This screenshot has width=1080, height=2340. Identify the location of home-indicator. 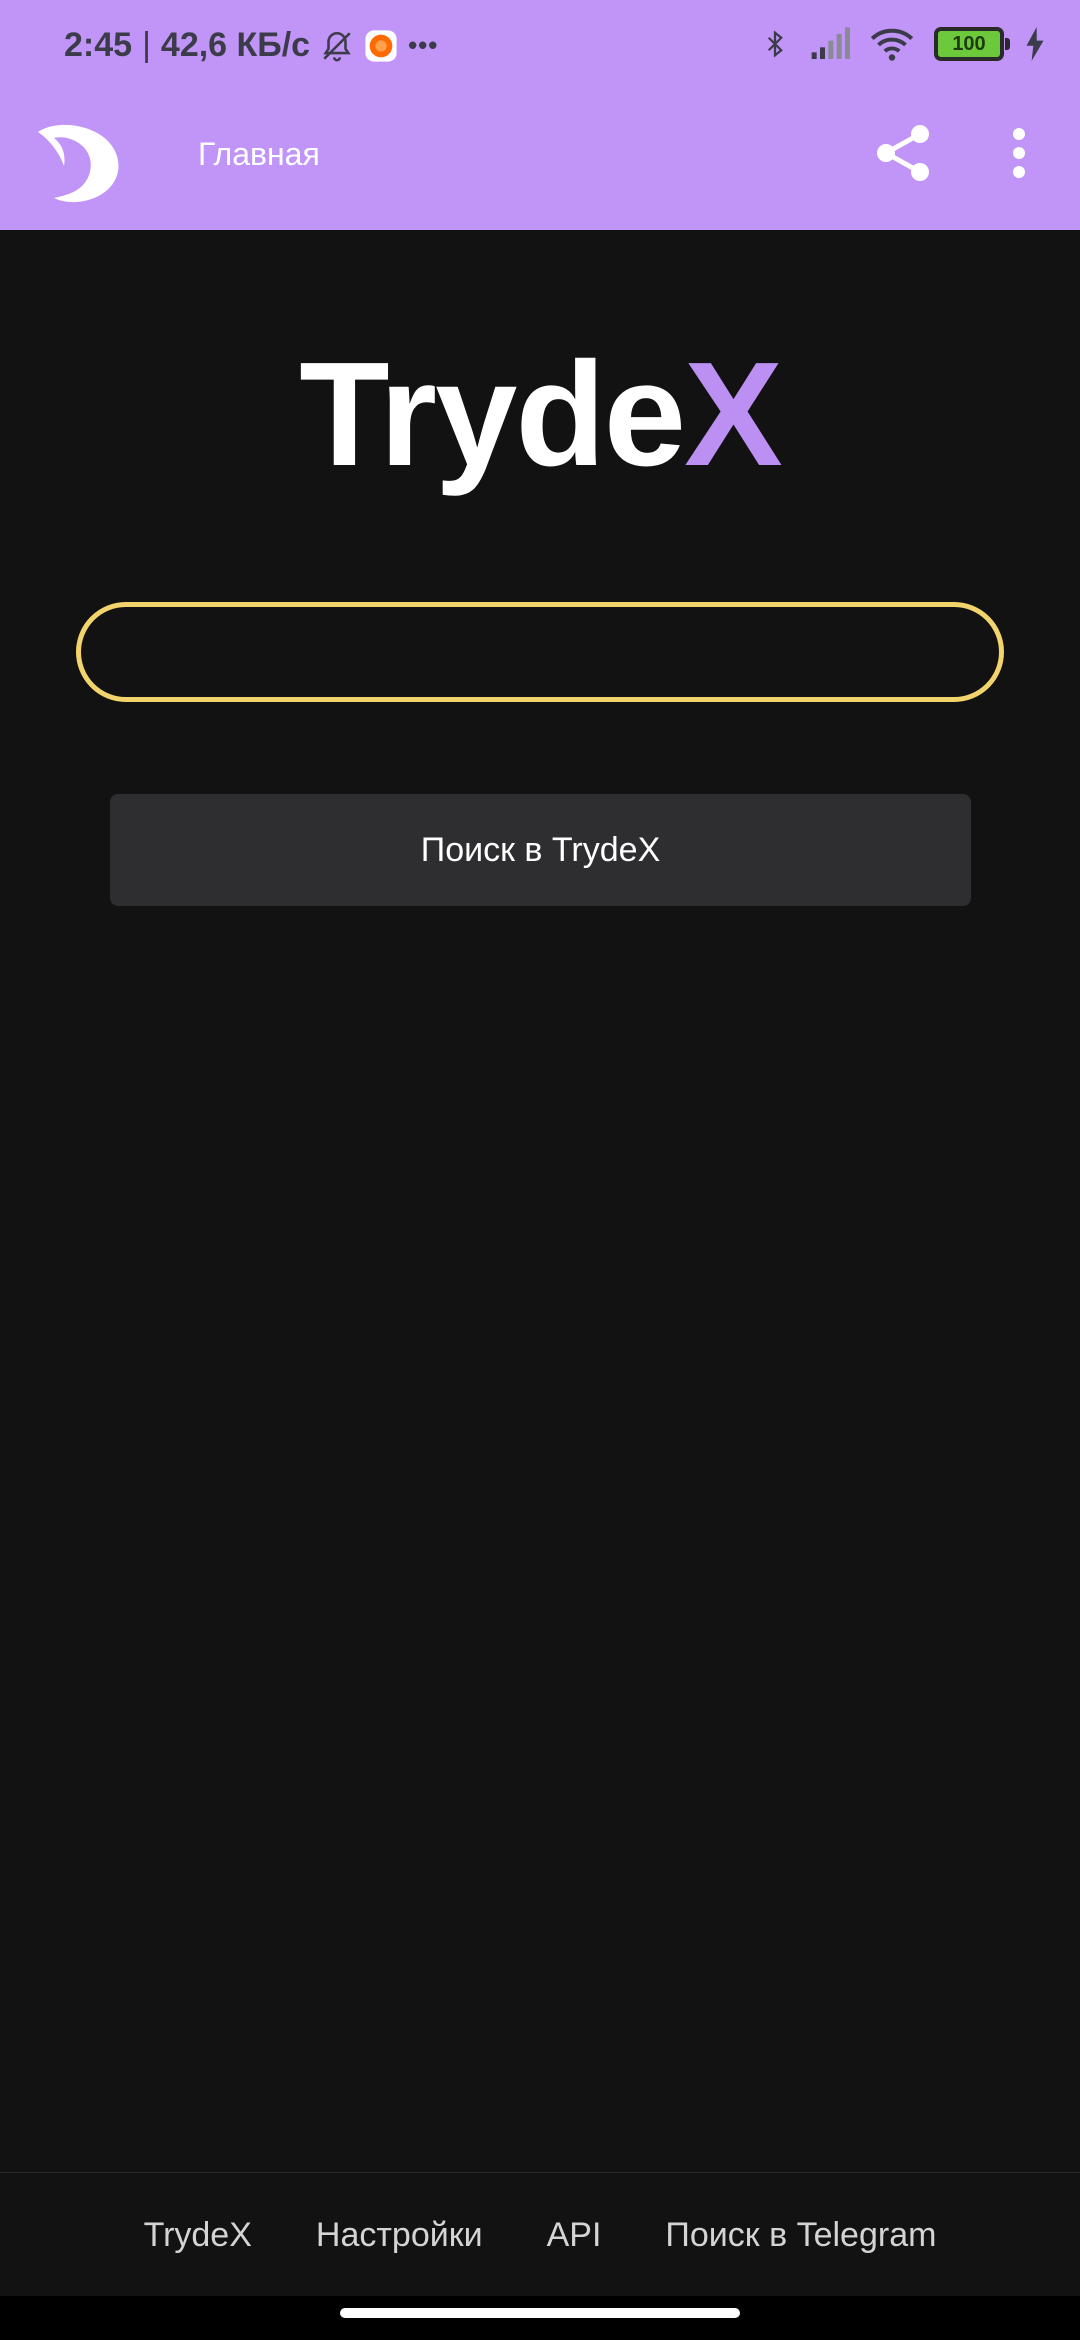
(540, 2313).